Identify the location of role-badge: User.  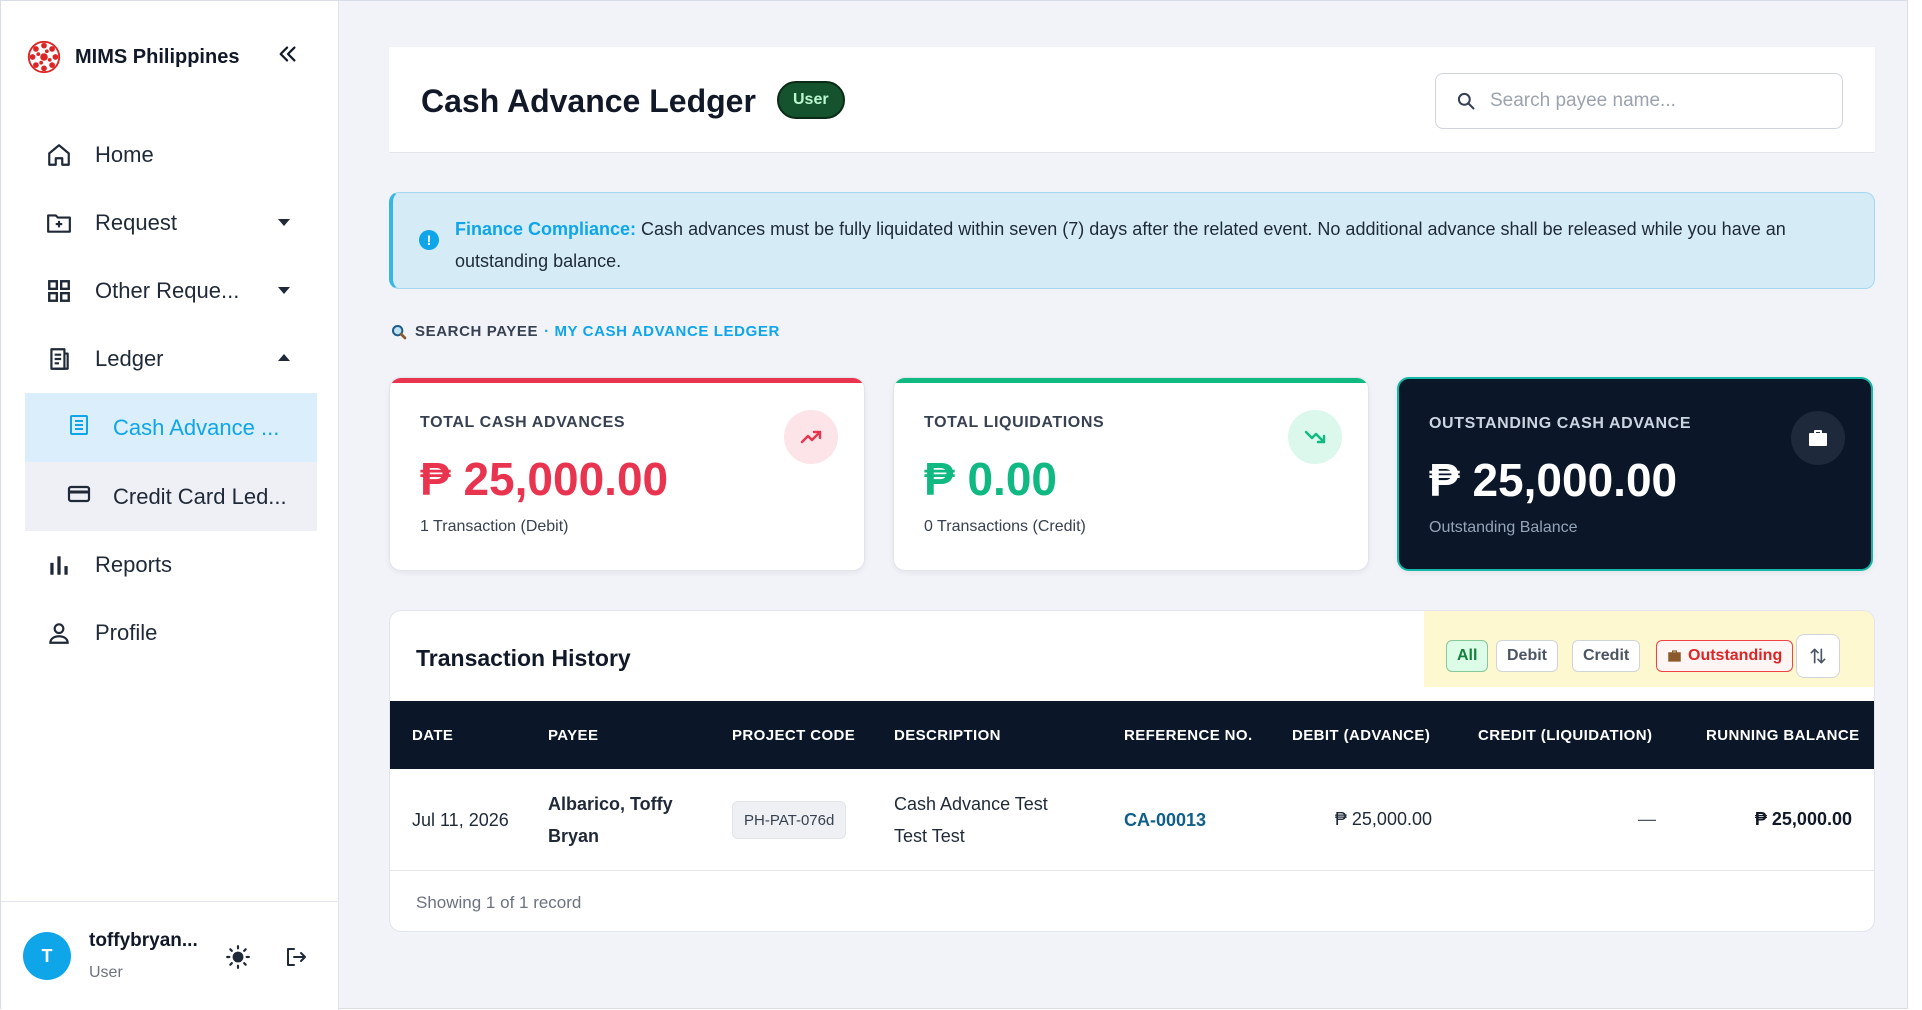
(811, 100).